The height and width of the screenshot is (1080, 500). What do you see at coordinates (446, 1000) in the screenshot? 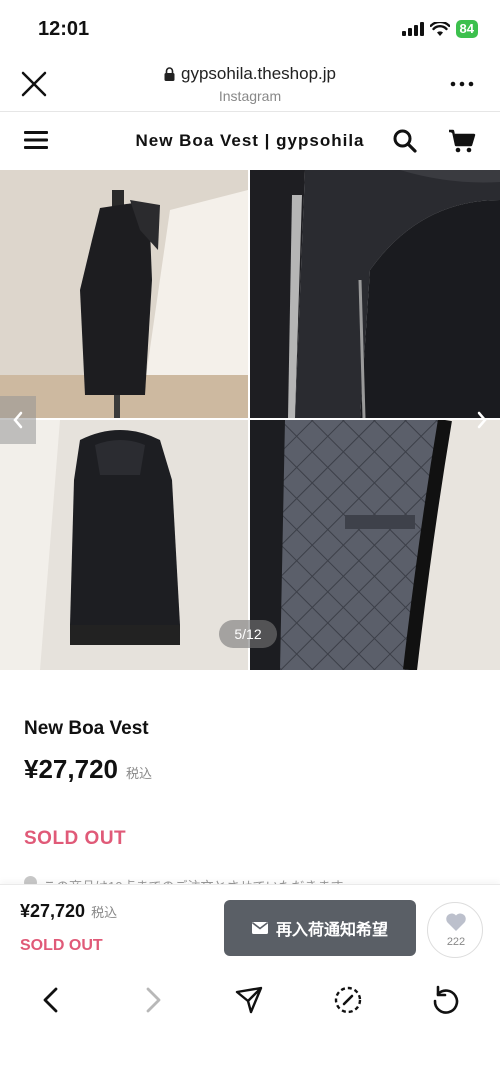
I see `reload-icon` at bounding box center [446, 1000].